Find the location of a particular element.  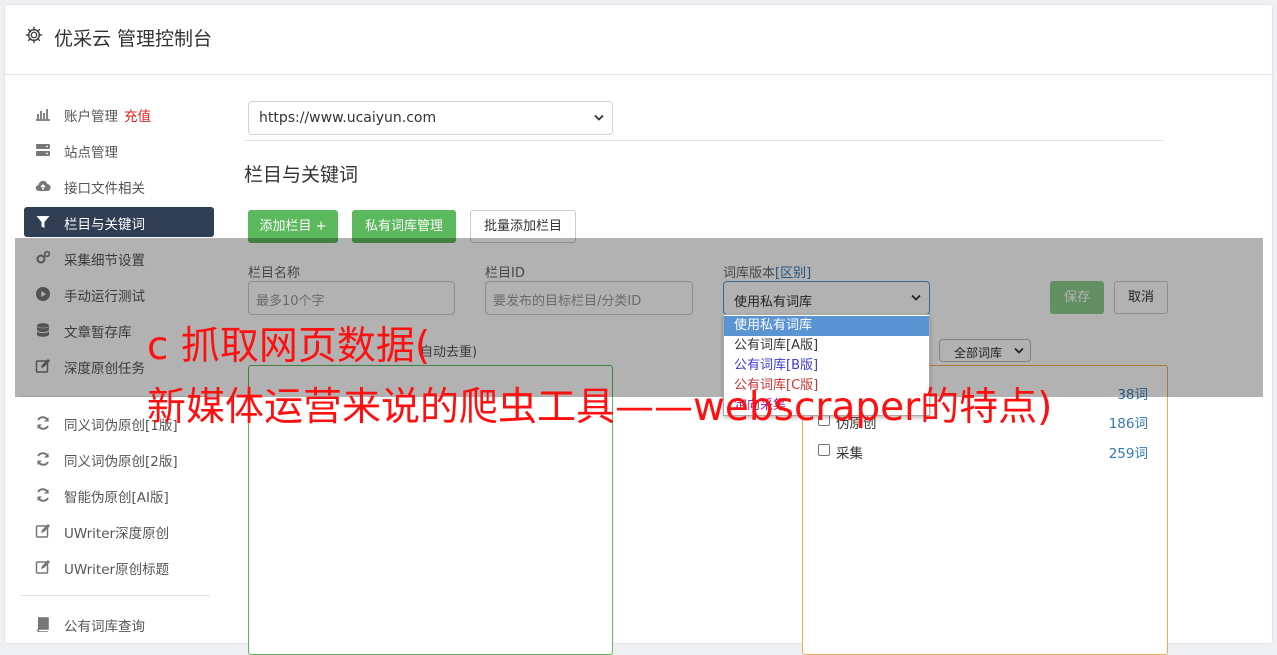

sidebar-item-ai-rewrite: 智能伪原创[AI版] is located at coordinates (119, 495).